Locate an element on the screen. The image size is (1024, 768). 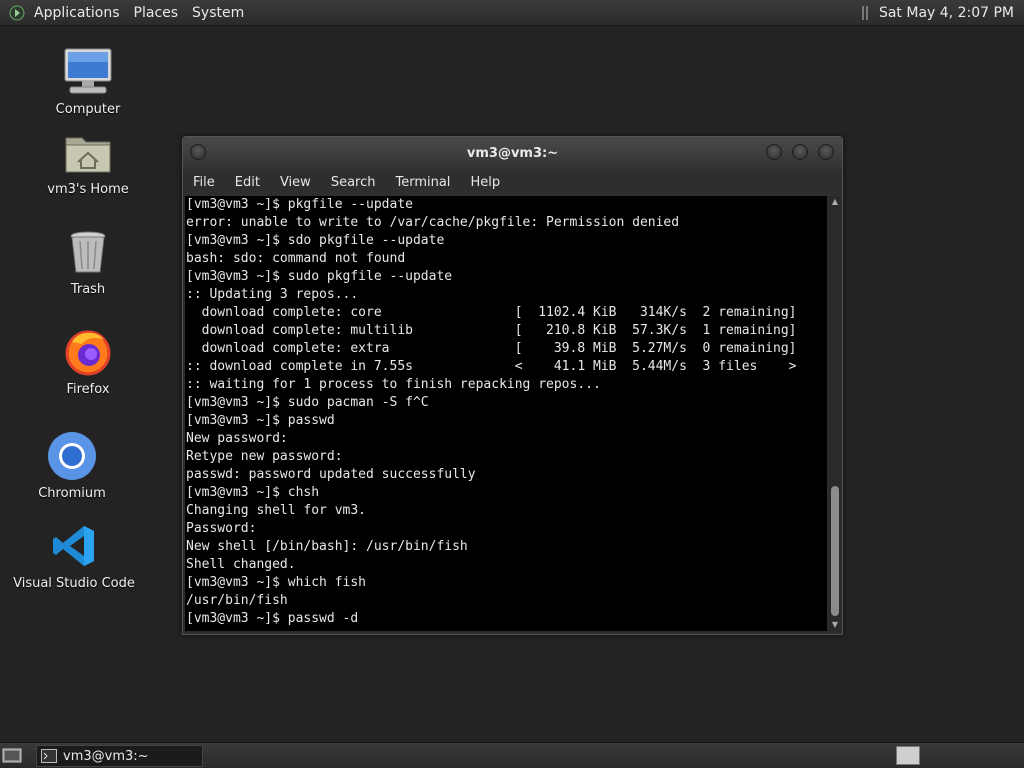
desktop-icon-label: Chromium is located at coordinates (72, 493).